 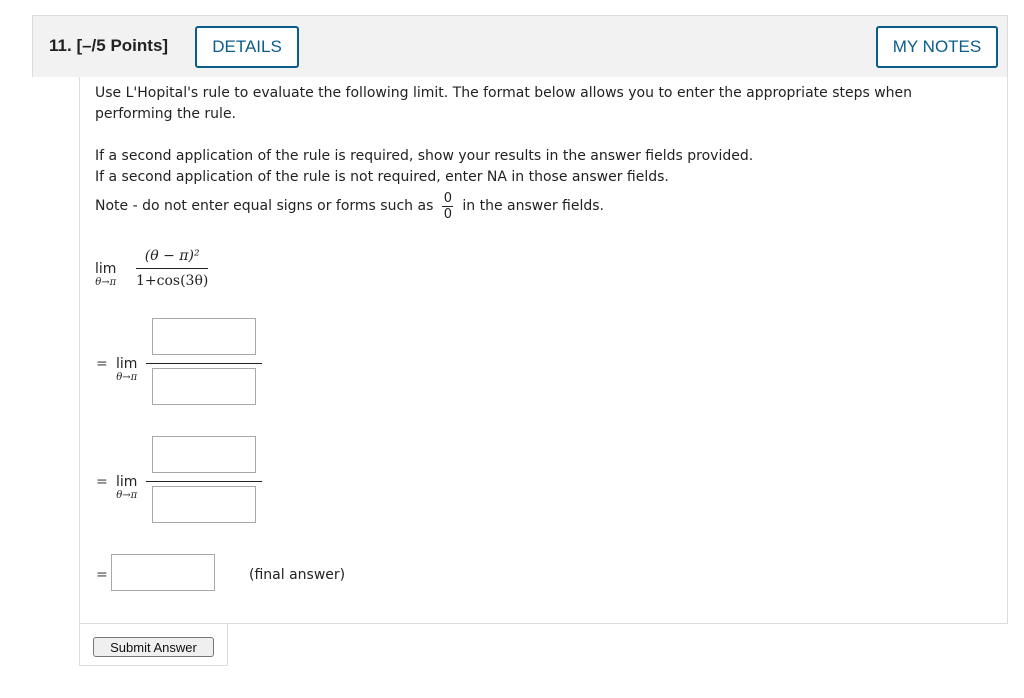 I want to click on step2-denominator-input, so click(x=204, y=504).